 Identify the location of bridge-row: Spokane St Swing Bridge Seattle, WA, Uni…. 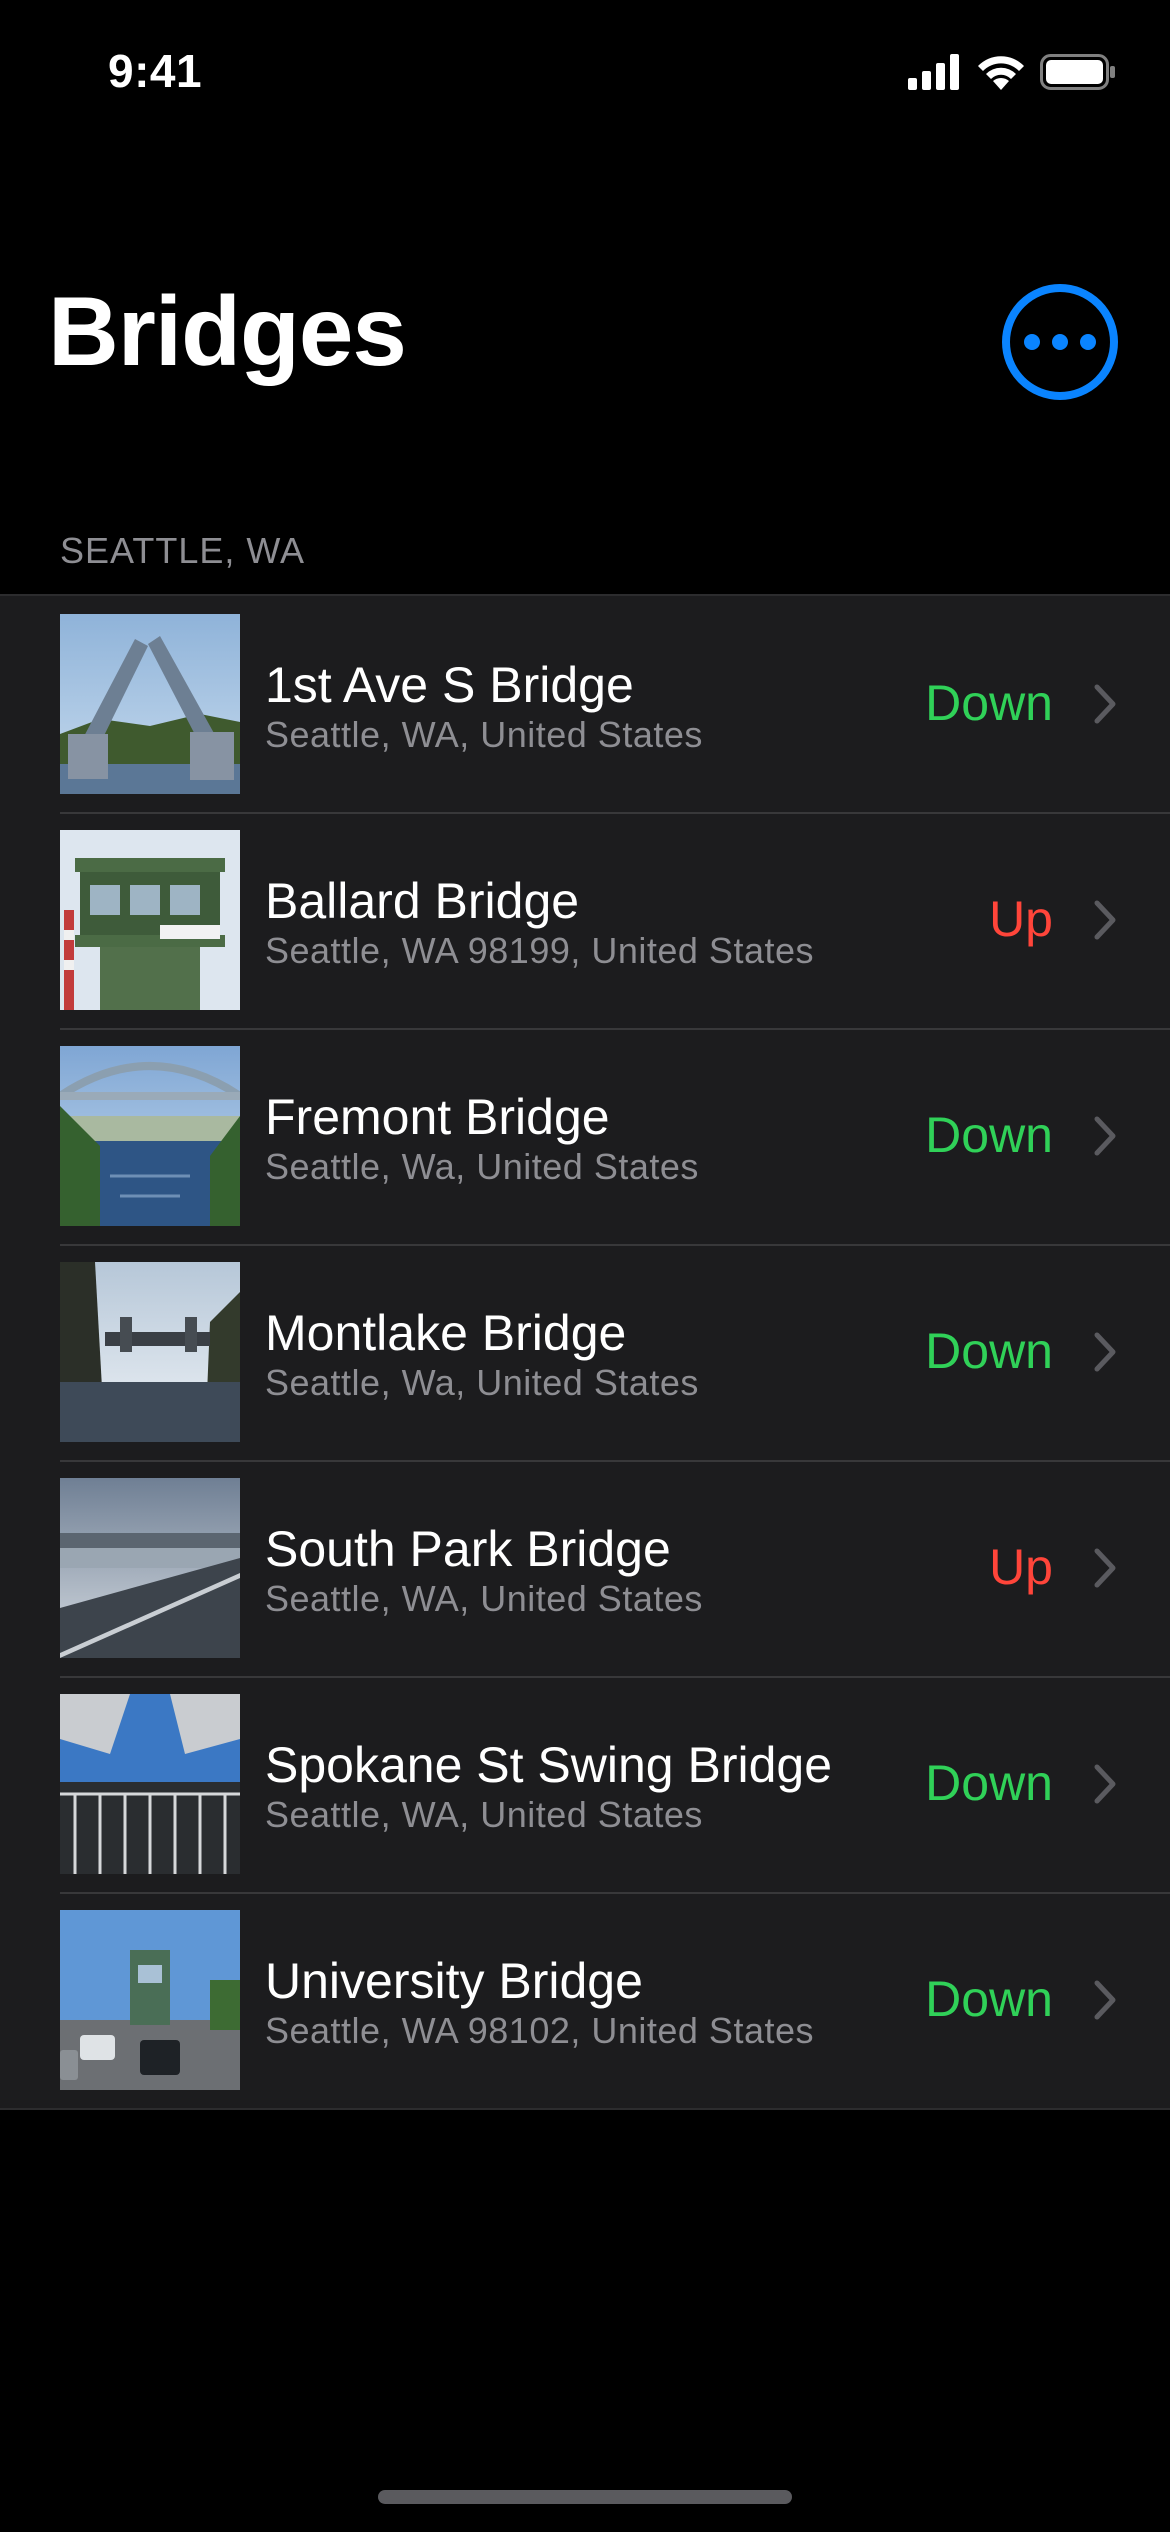
(585, 1784).